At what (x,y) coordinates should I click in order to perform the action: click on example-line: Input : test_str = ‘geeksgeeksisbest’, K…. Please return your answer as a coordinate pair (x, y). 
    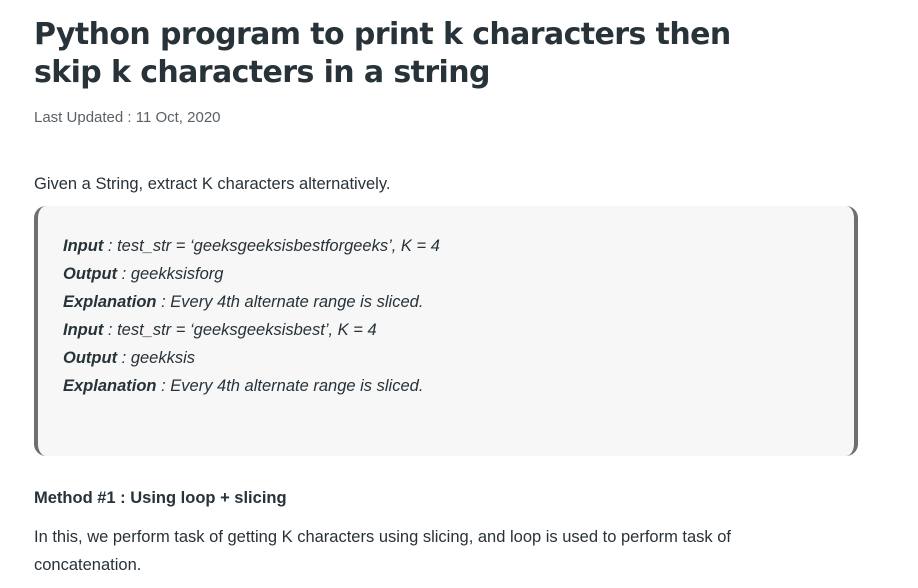
    Looking at the image, I should click on (448, 330).